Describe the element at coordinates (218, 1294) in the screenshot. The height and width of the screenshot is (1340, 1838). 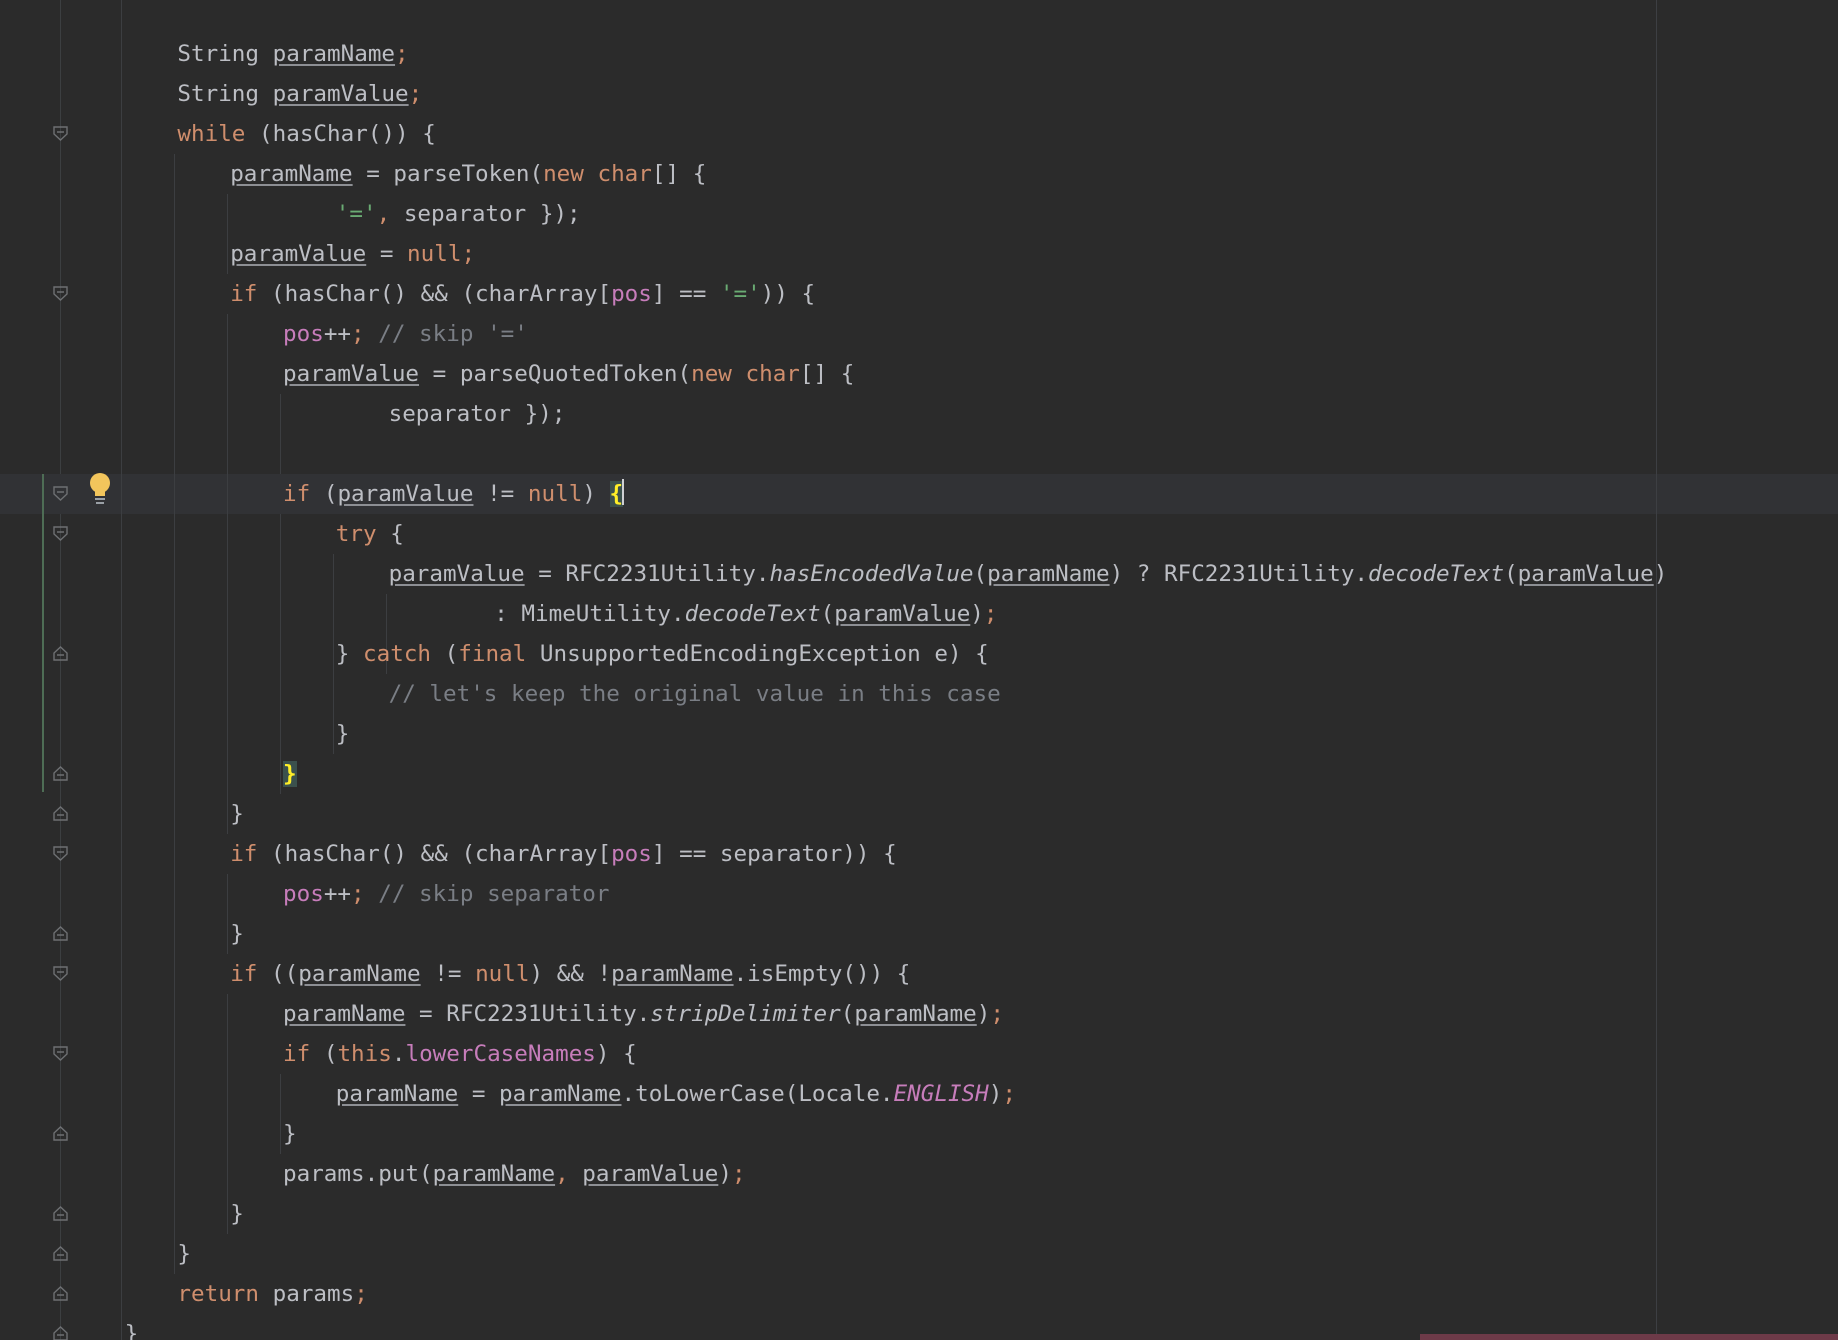
I see `code-token: return` at that location.